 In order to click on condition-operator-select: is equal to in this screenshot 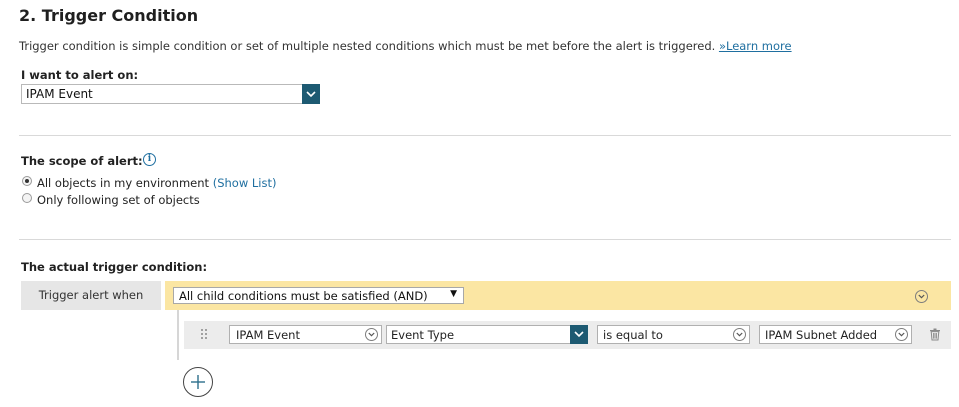, I will do `click(673, 334)`.